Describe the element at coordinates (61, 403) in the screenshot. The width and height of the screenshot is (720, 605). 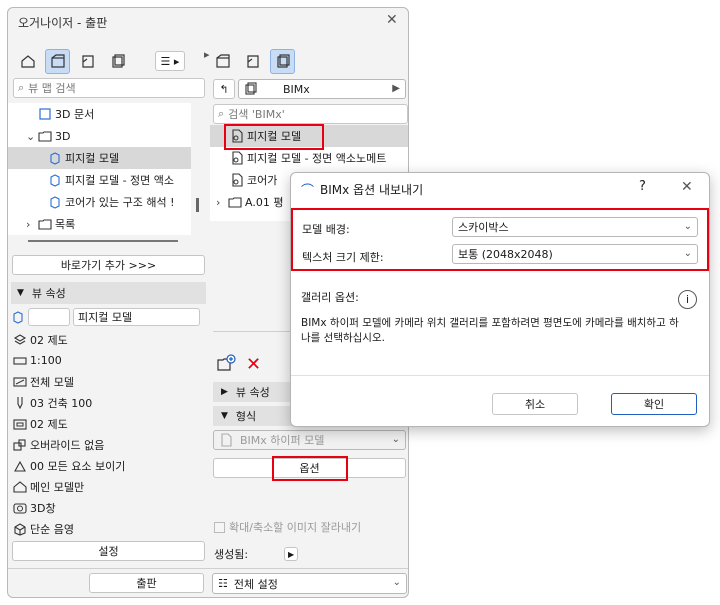
I see `prop-label: 03 건축 100` at that location.